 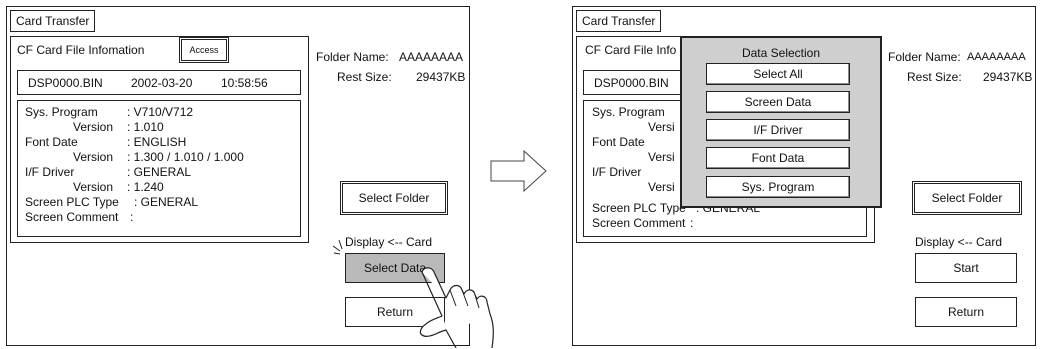 I want to click on right-folder-name-label: Folder Name:, so click(x=924, y=57).